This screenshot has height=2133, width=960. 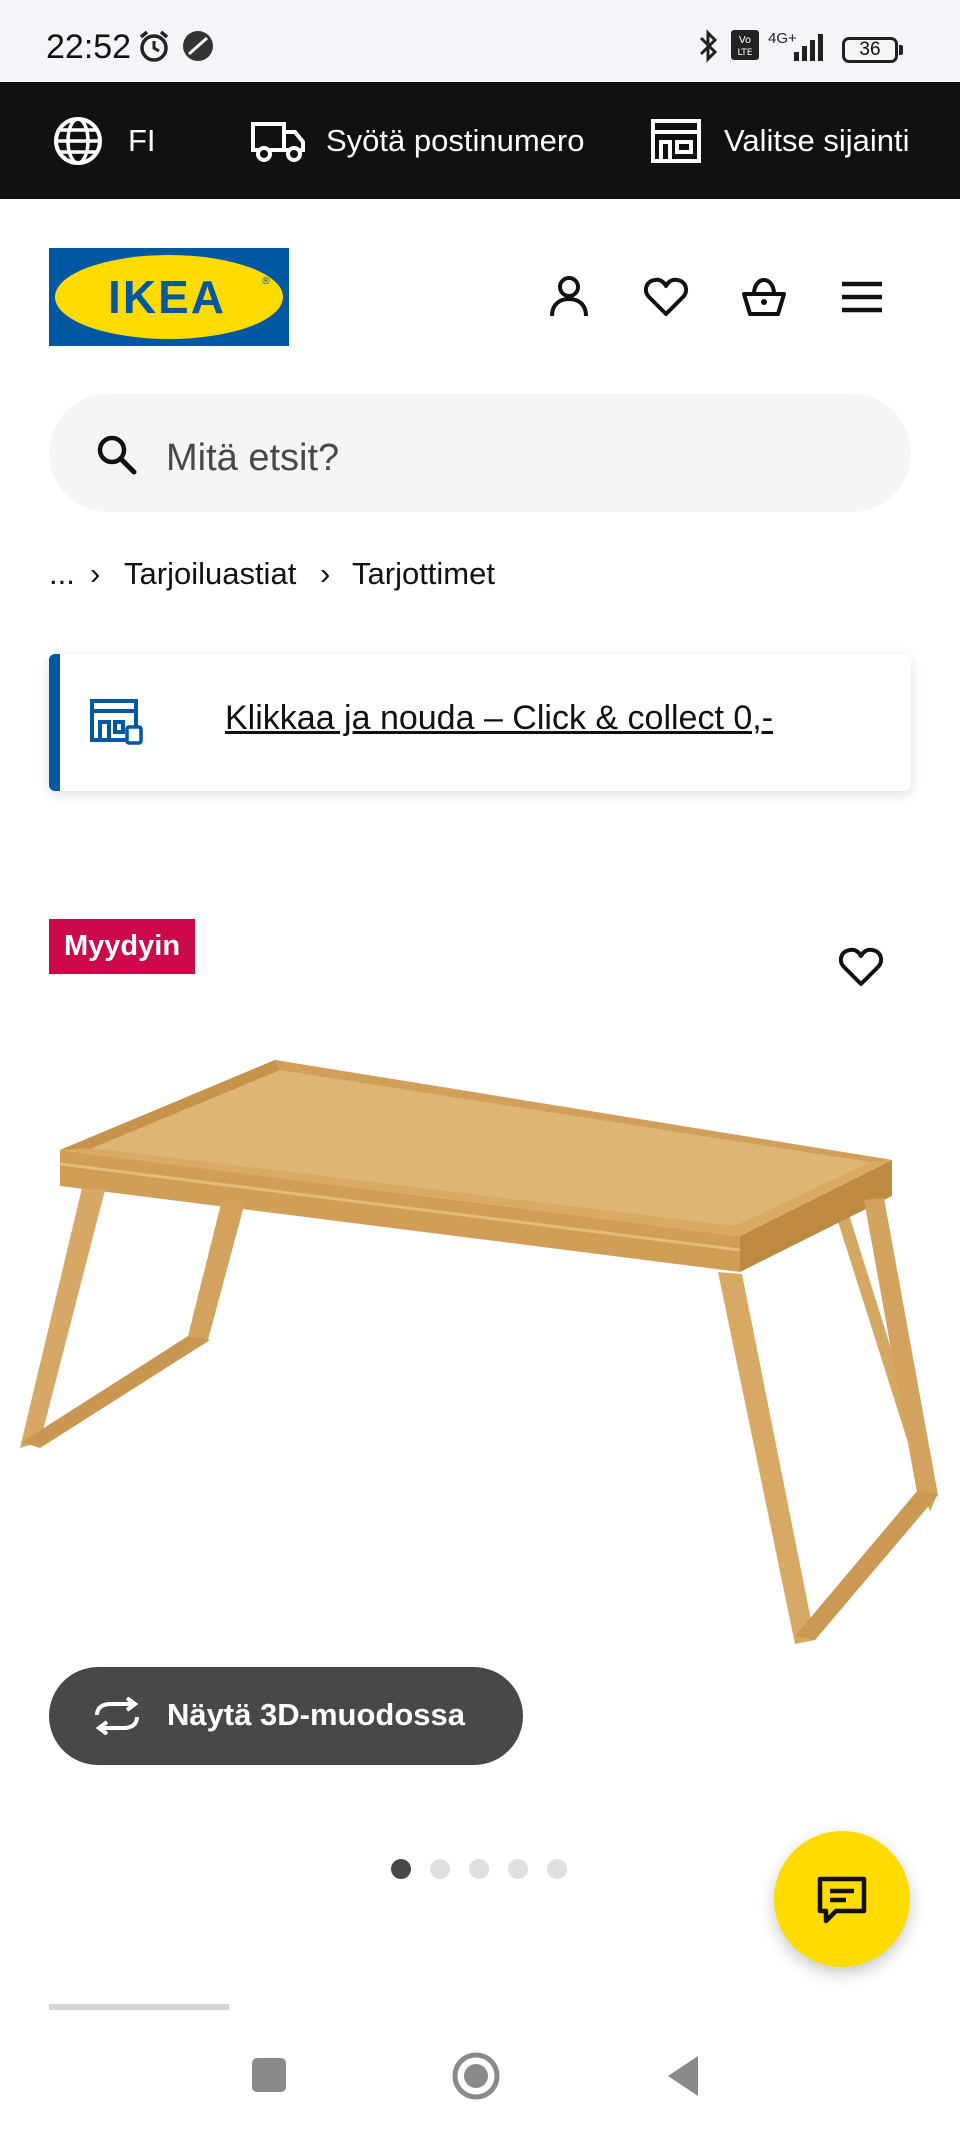 I want to click on postal-code-label: Syötä postinumero, so click(x=455, y=140).